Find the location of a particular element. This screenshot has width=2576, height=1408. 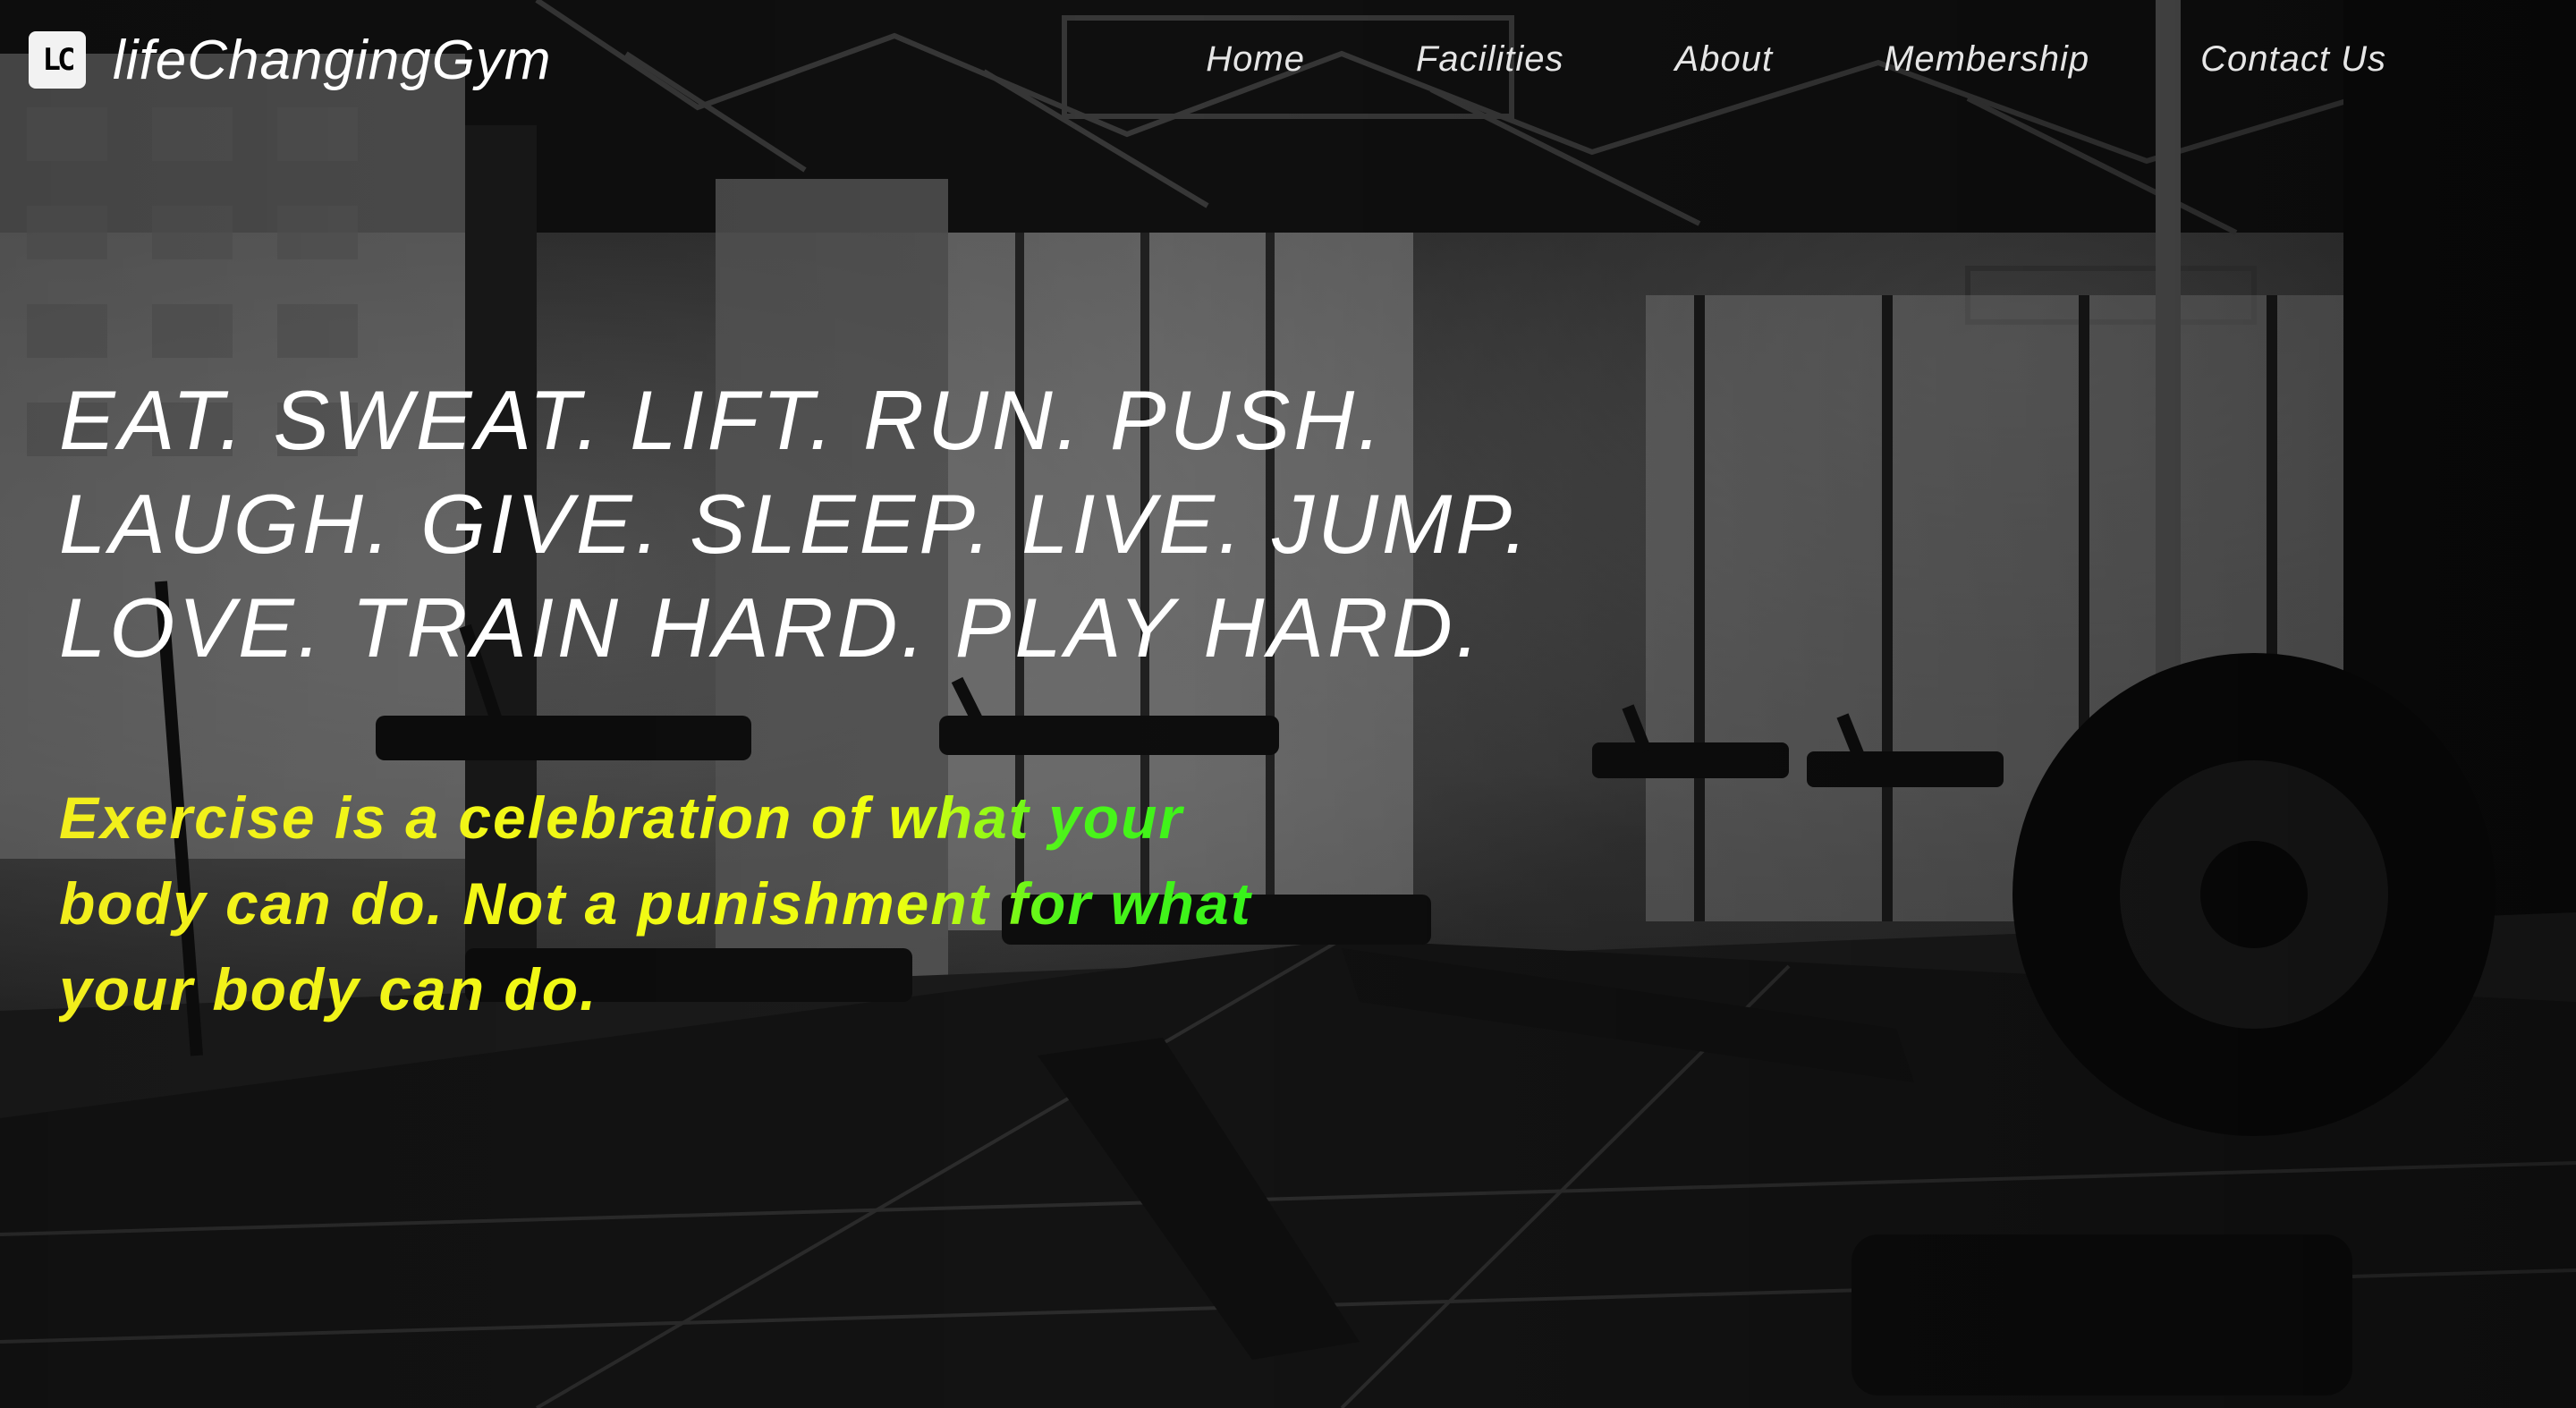

logo-text: LC is located at coordinates (59, 60).